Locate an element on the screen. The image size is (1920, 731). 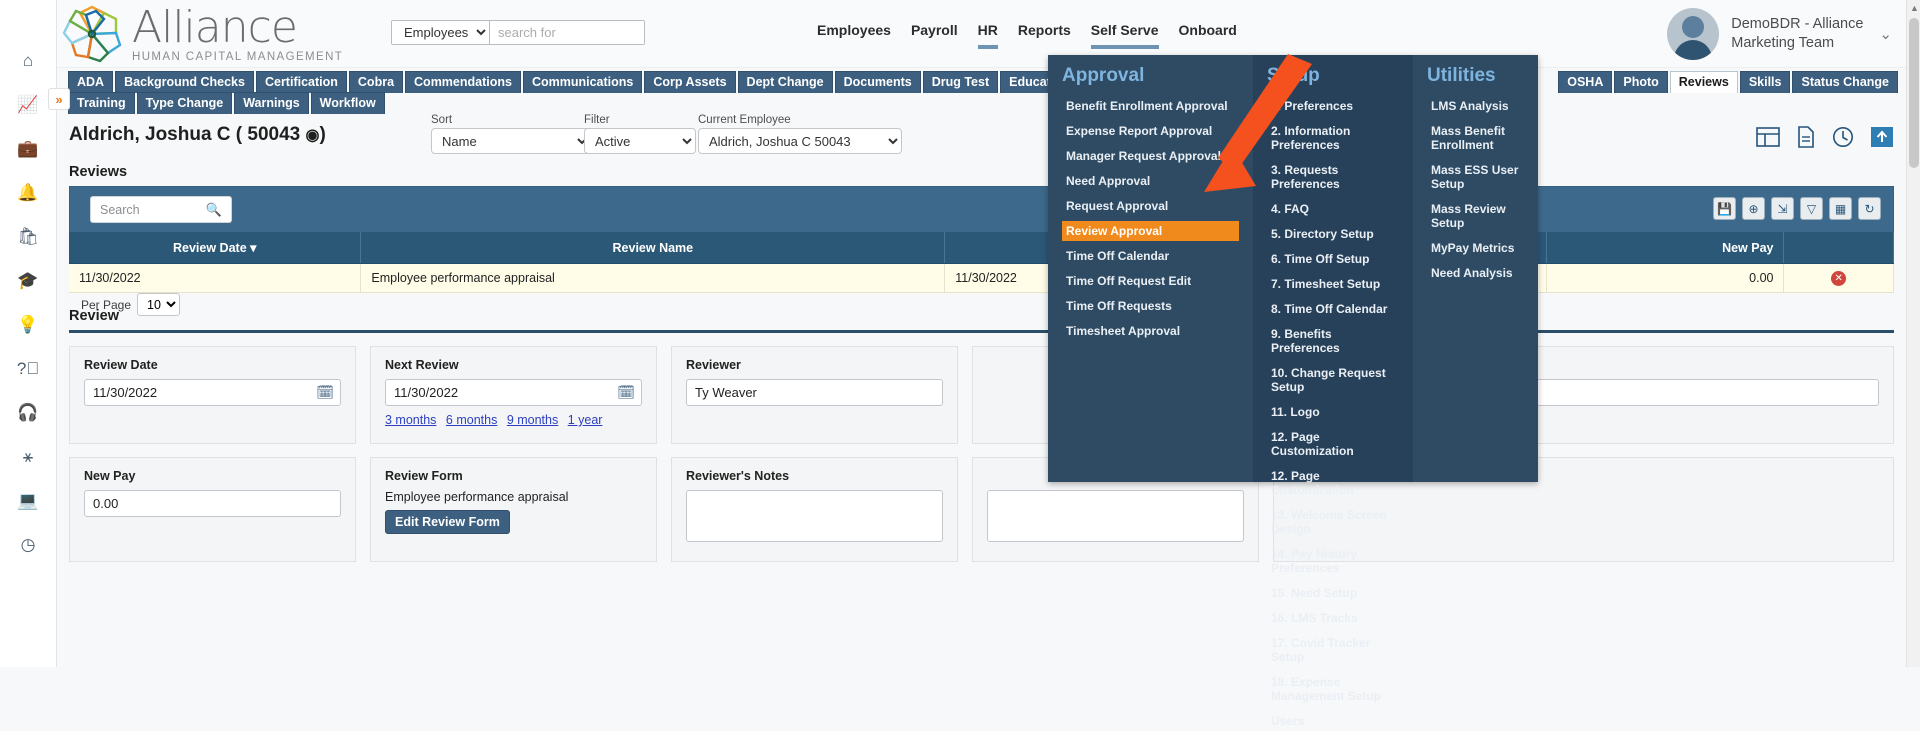
menu-item-preferences: 1. Preferences is located at coordinates (1333, 106).